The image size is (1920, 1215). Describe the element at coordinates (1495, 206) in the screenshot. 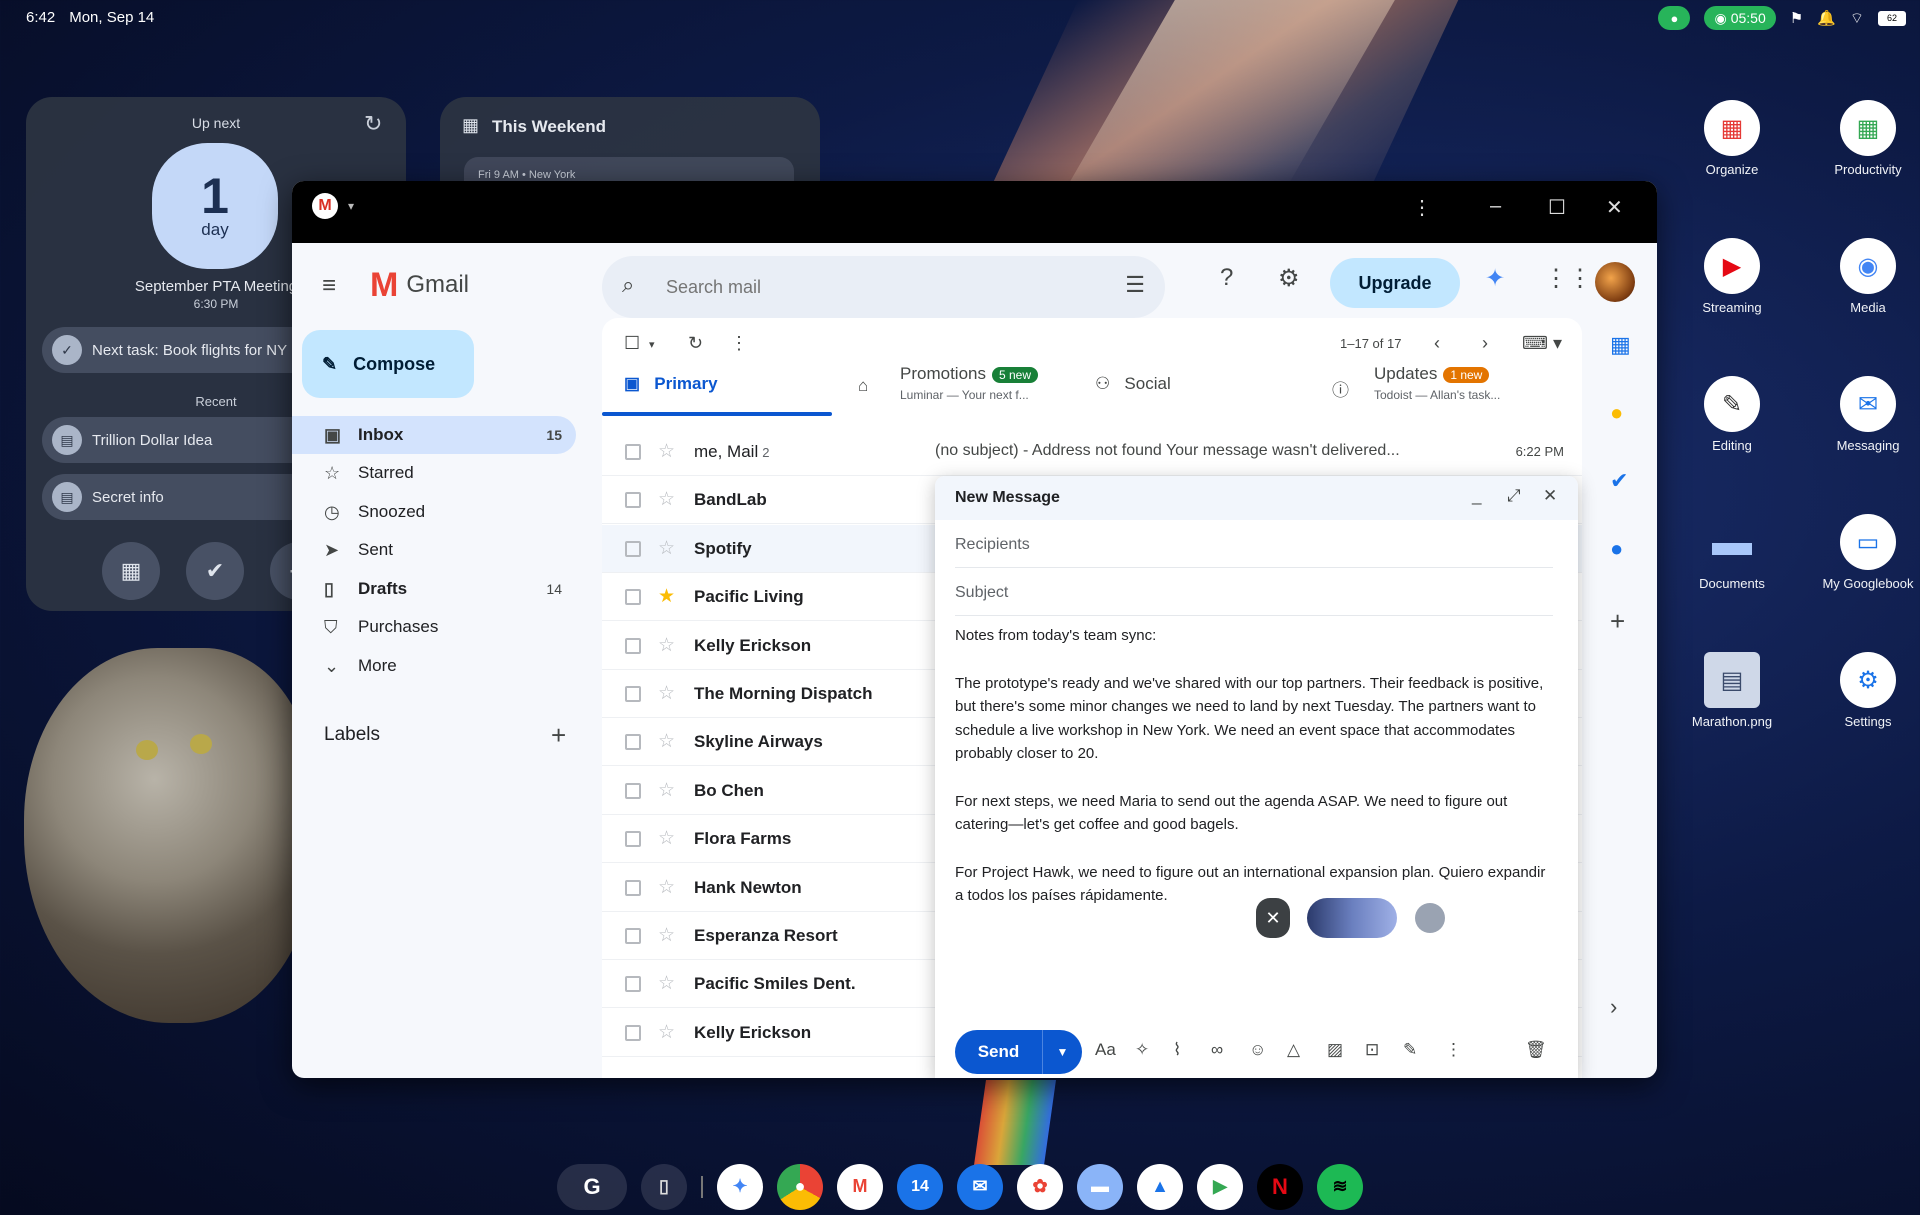

I see `minimize-icon: –` at that location.